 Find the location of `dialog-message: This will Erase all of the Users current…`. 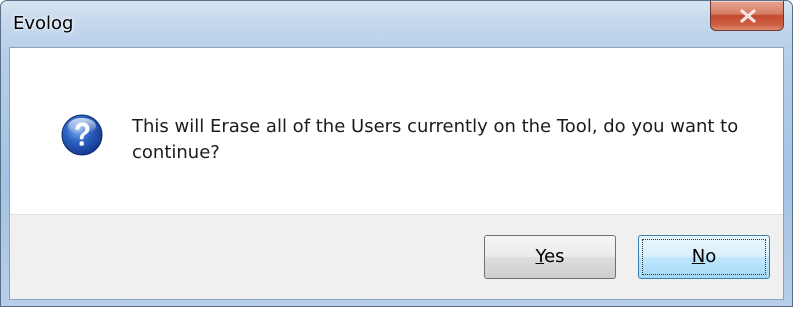

dialog-message: This will Erase all of the Users current… is located at coordinates (435, 139).